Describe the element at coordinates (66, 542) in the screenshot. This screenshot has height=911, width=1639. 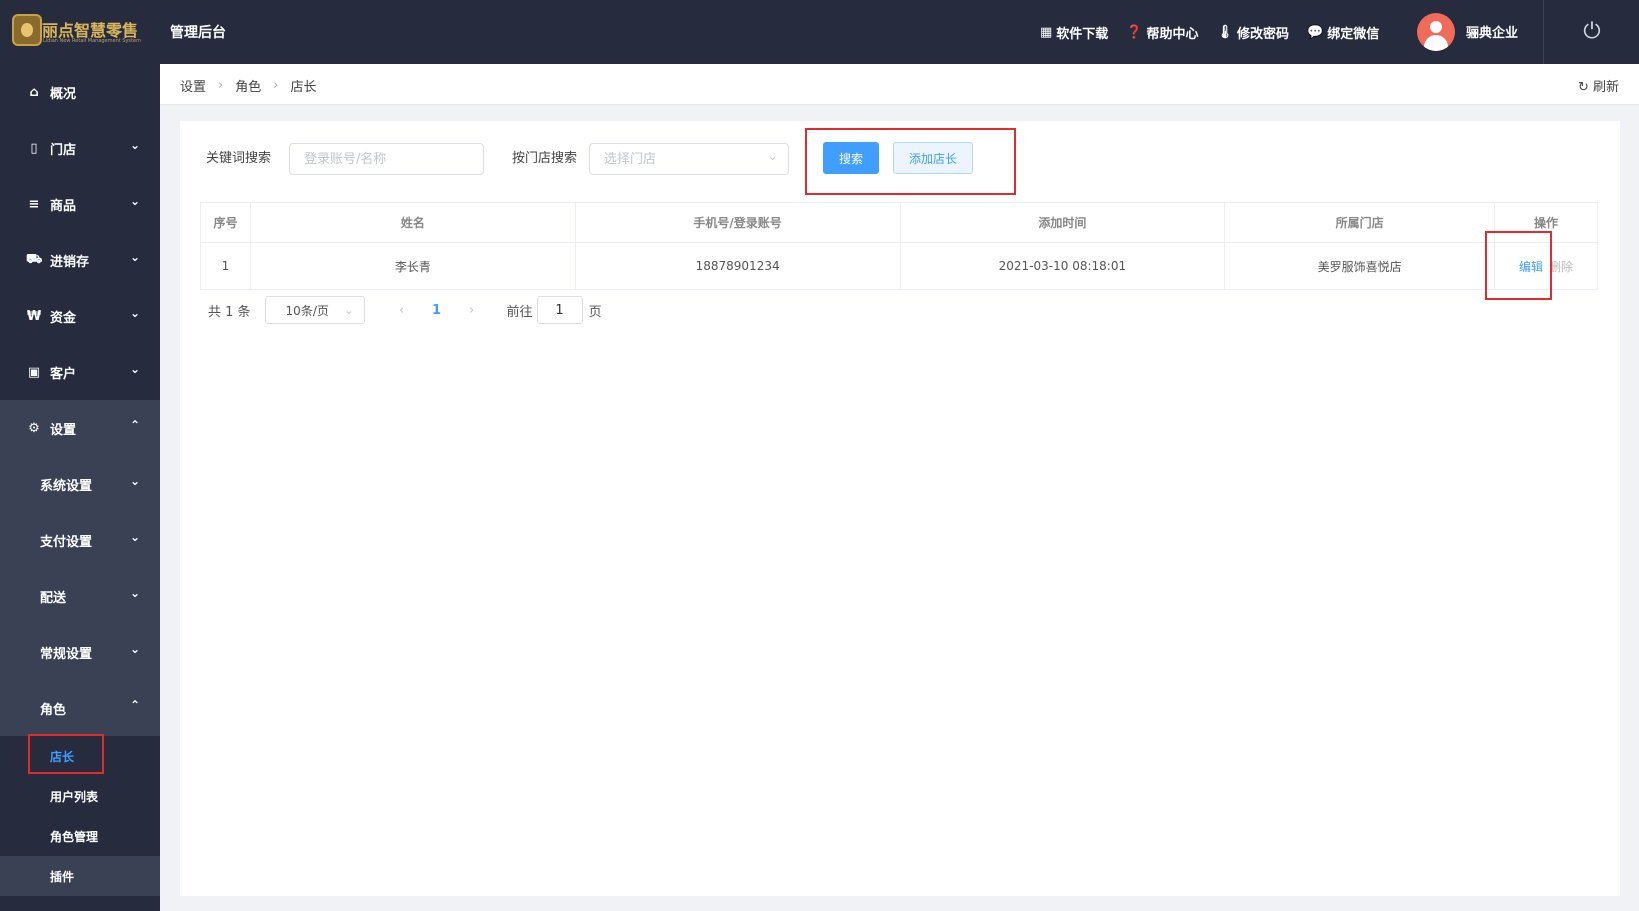
I see `sidebar-item-label: 支付设置` at that location.